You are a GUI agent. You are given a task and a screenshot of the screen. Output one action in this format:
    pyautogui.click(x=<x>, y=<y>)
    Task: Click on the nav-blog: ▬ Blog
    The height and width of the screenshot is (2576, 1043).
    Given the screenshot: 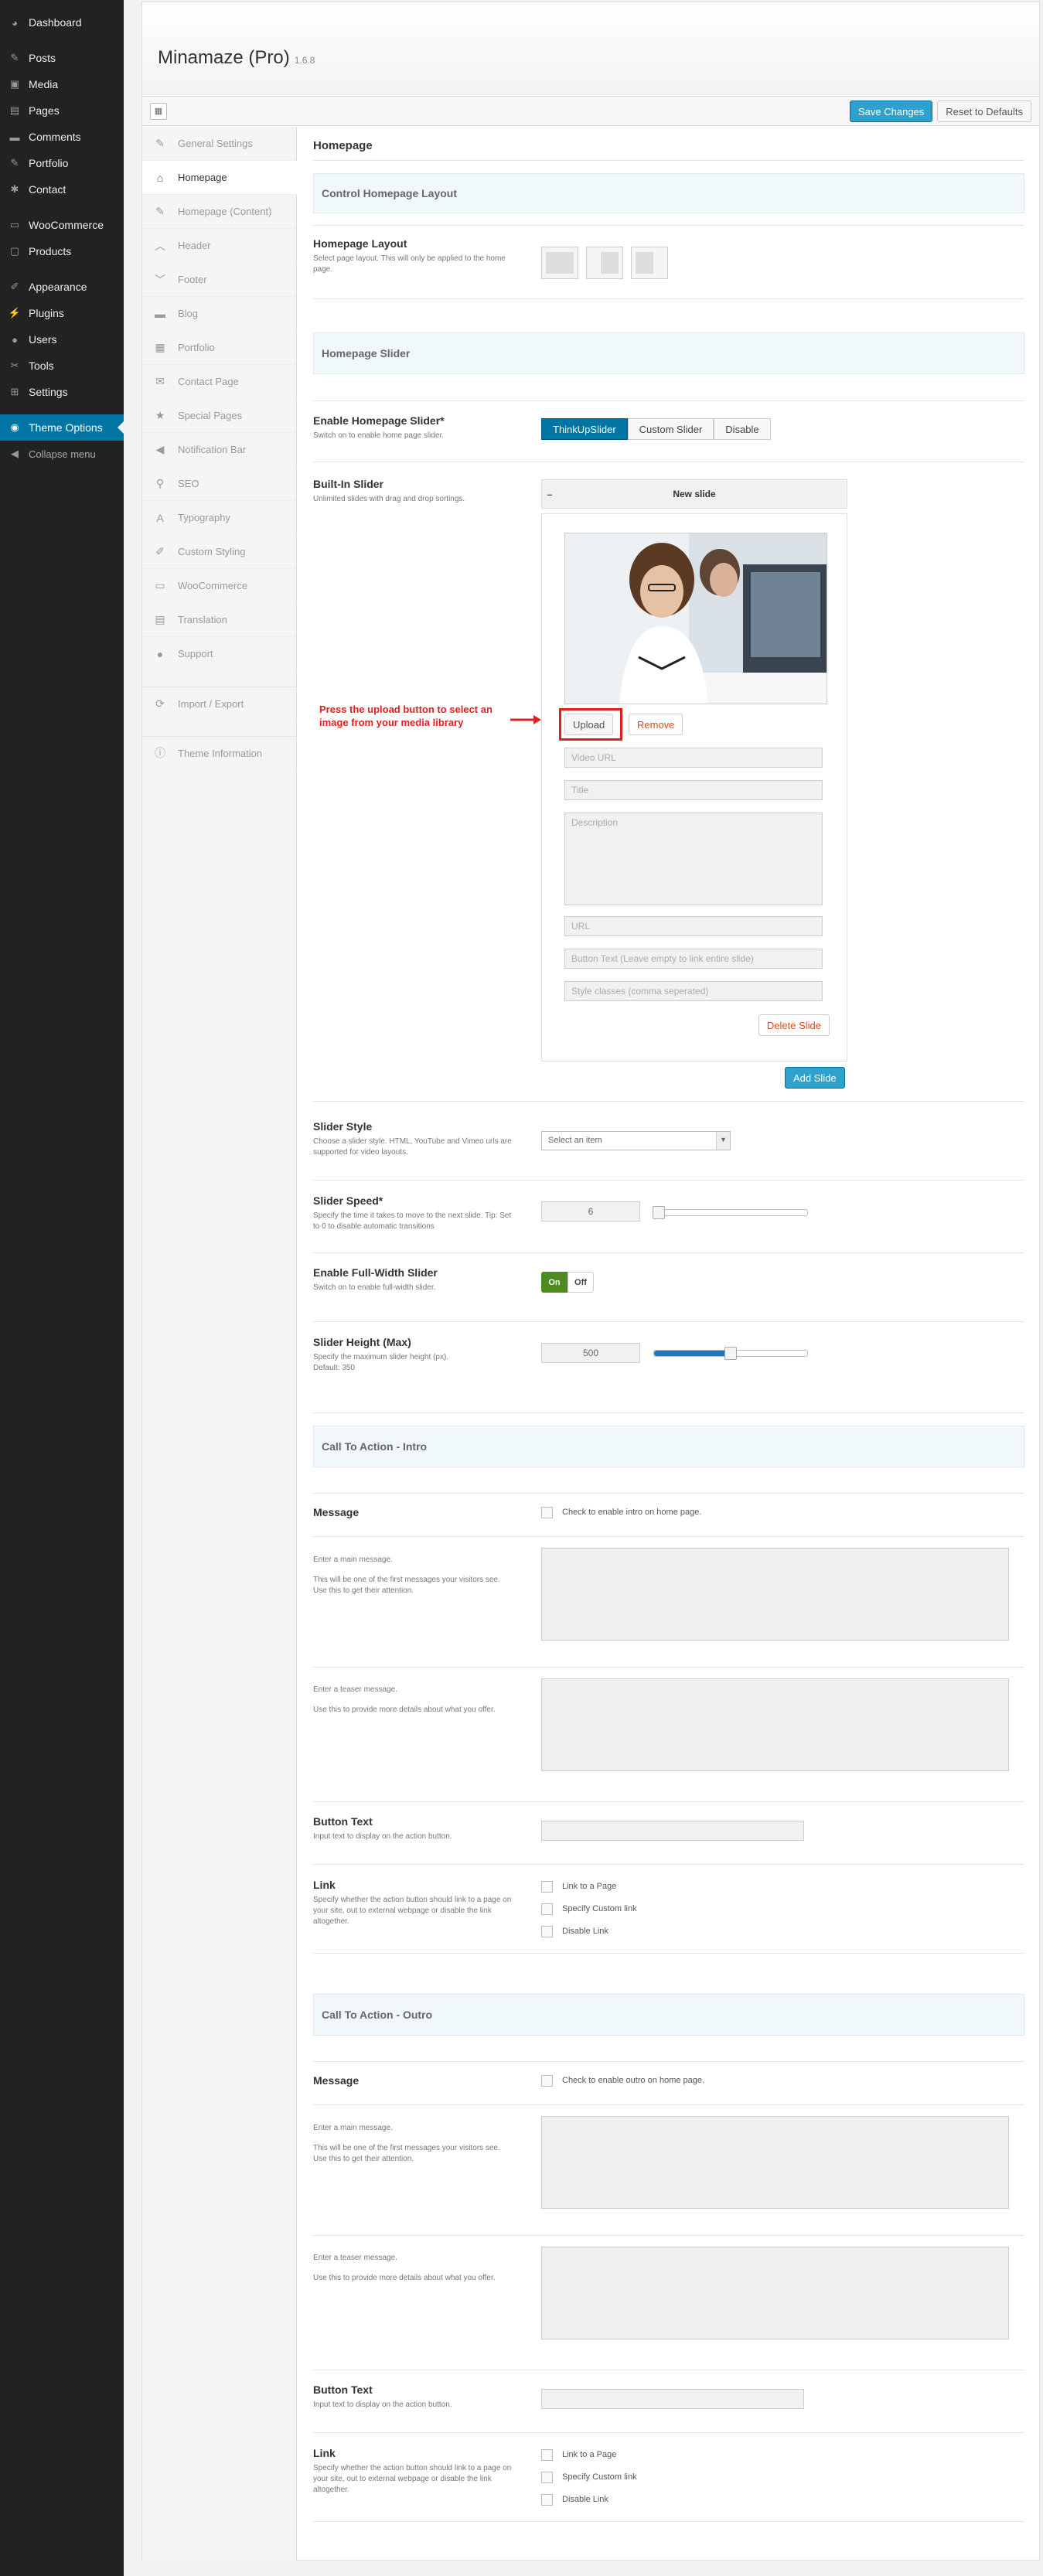 What is the action you would take?
    pyautogui.click(x=219, y=314)
    